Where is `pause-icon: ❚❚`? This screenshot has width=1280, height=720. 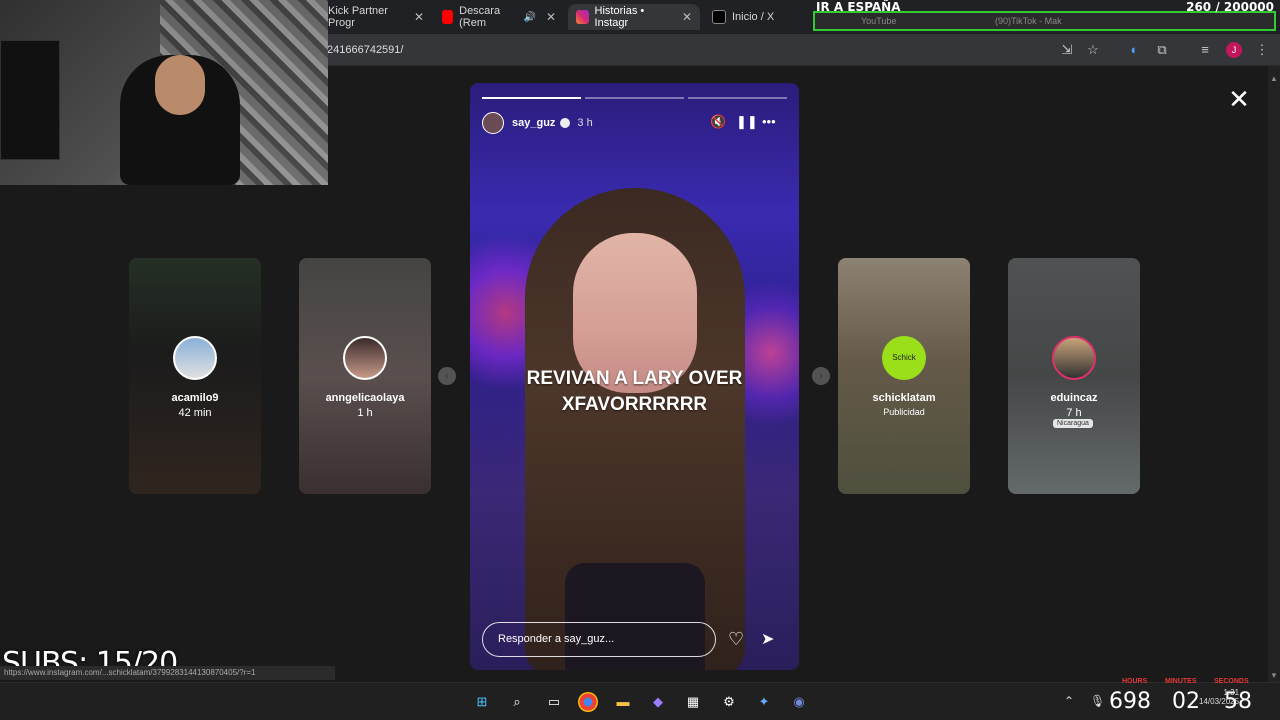
pause-icon: ❚❚ is located at coordinates (747, 122).